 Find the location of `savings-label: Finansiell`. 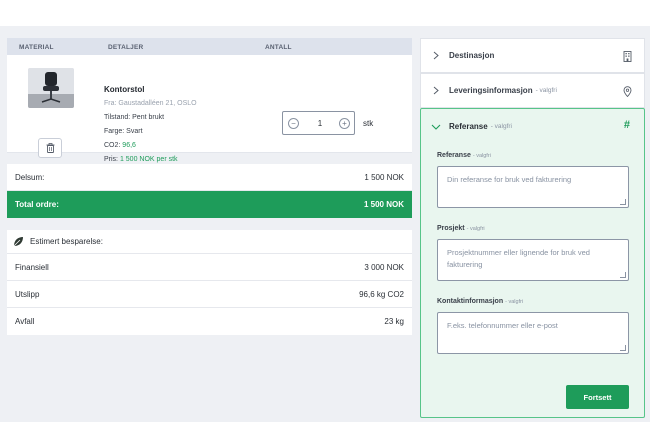

savings-label: Finansiell is located at coordinates (32, 267).